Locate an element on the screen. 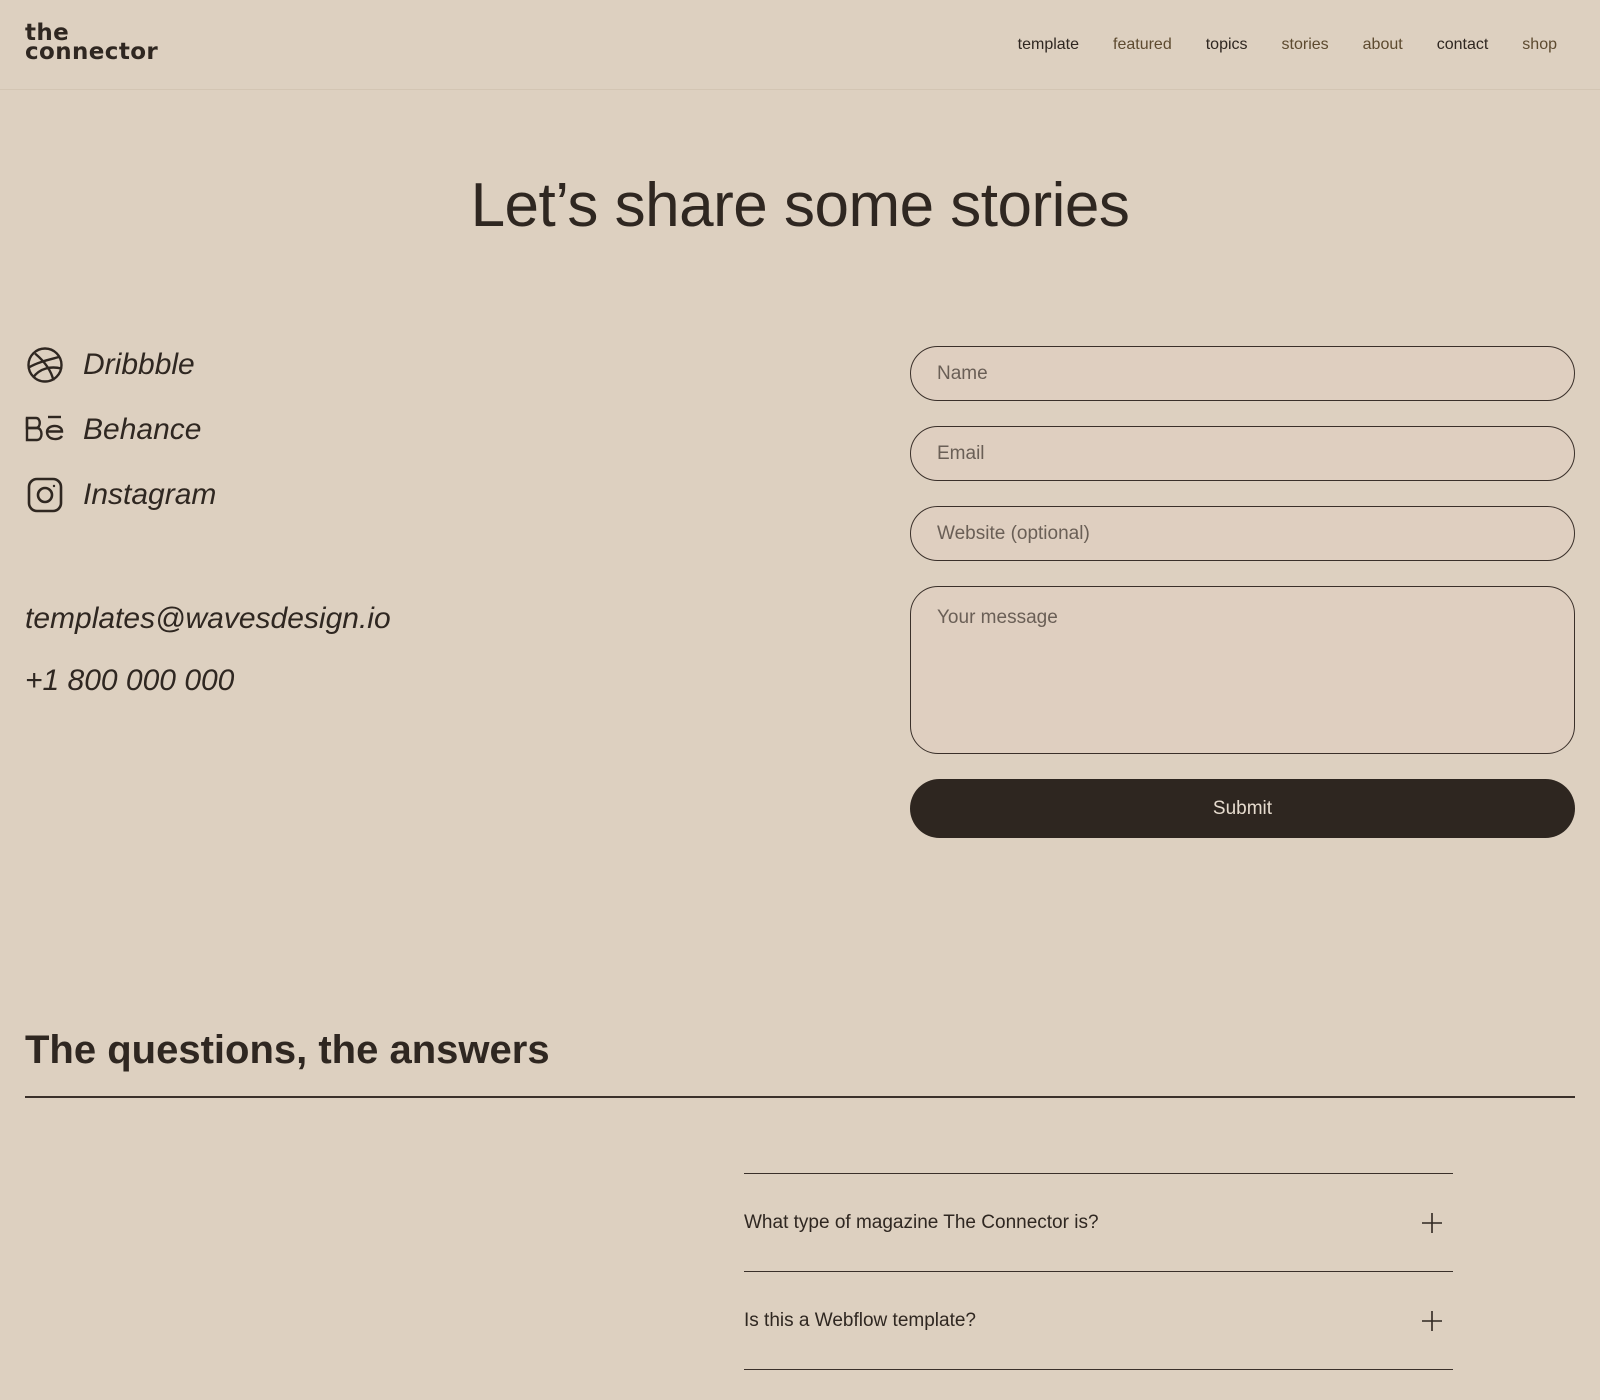 The width and height of the screenshot is (1600, 1400). contact-info: templates@wavesdesign.io +1 800 000 000 is located at coordinates (208, 662).